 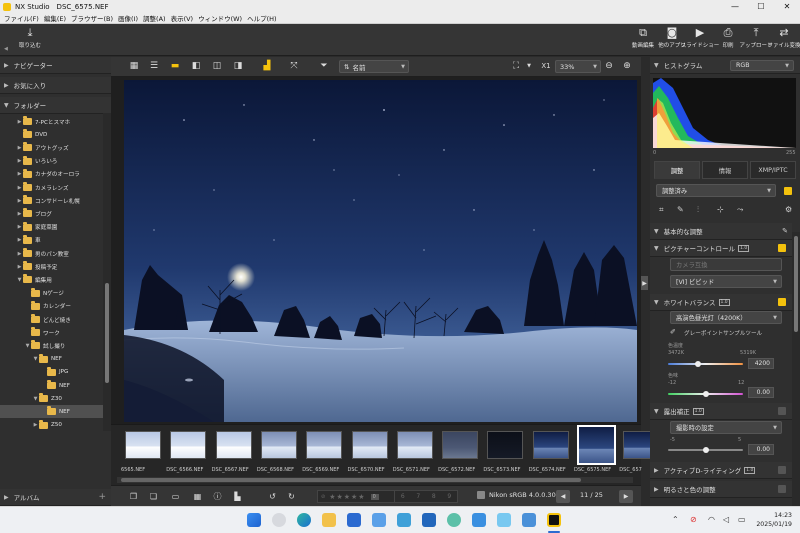 I want to click on menu-browser: ブラウザー(B), so click(x=92, y=18).